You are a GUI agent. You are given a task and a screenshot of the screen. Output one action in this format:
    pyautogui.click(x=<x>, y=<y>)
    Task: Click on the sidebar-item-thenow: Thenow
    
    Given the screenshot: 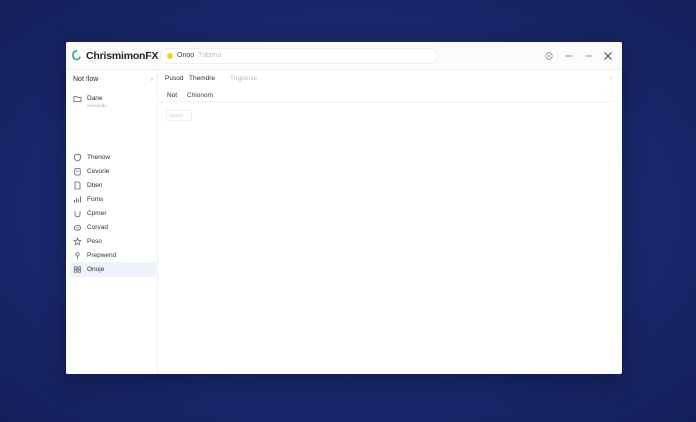 What is the action you would take?
    pyautogui.click(x=113, y=157)
    